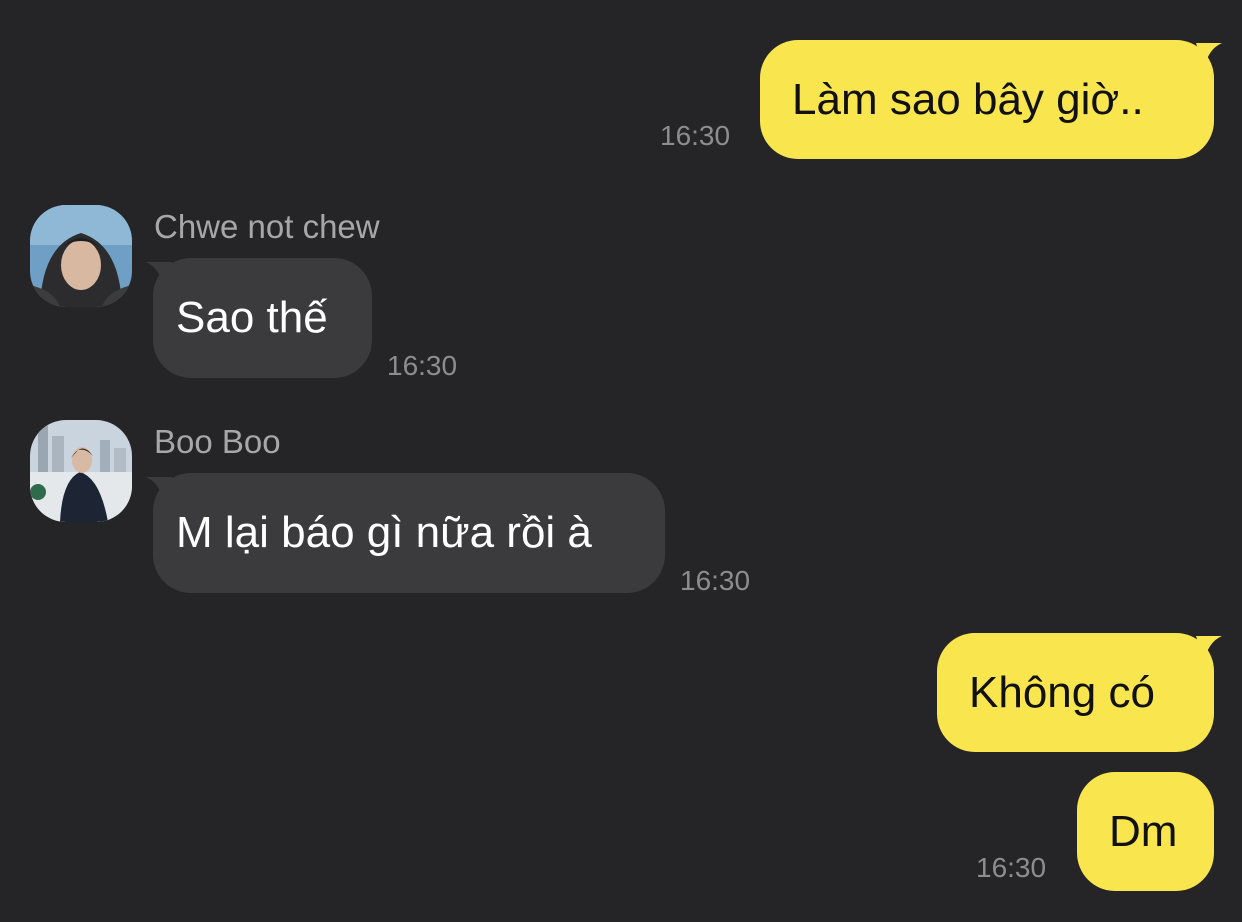 The height and width of the screenshot is (922, 1242). What do you see at coordinates (252, 317) in the screenshot?
I see `message-text: Sao thế` at bounding box center [252, 317].